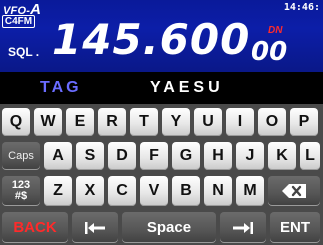  What do you see at coordinates (272, 122) in the screenshot?
I see `key-o: O` at bounding box center [272, 122].